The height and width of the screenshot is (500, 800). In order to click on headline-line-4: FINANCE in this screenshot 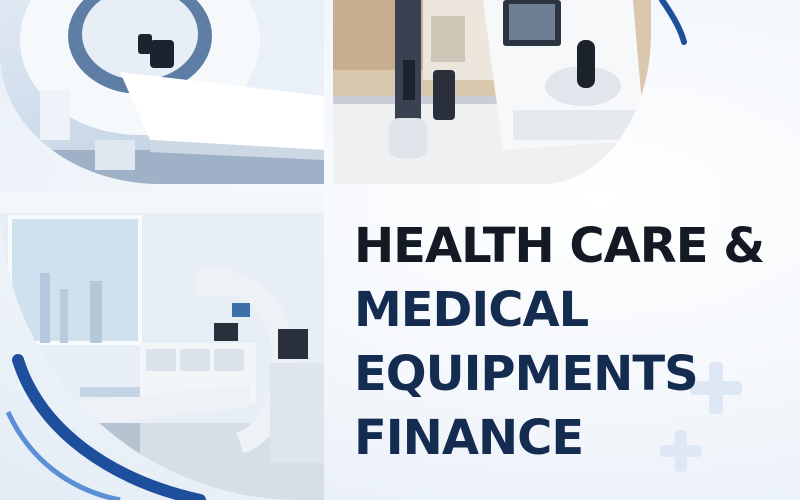, I will do `click(469, 438)`.